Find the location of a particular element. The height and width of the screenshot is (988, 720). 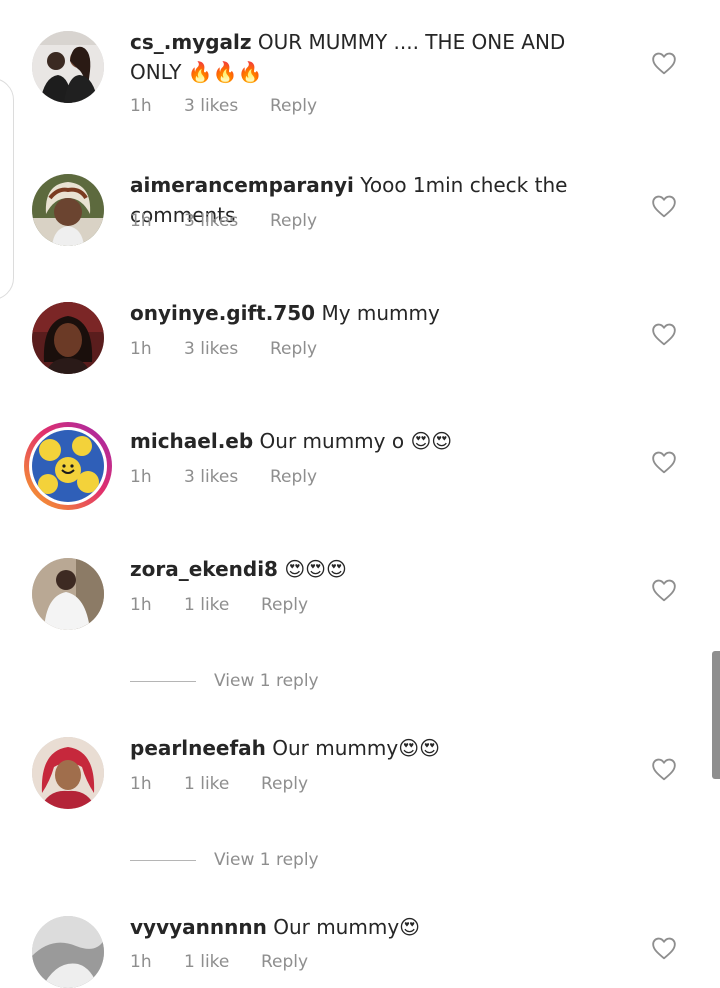

comment-body: My mummy is located at coordinates (380, 313).